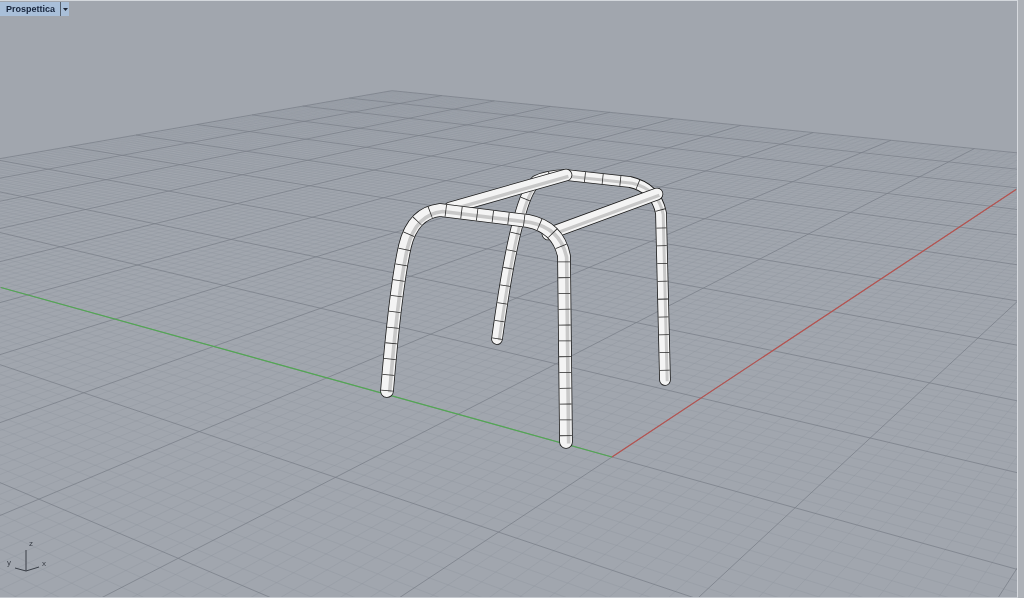  Describe the element at coordinates (27, 561) in the screenshot. I see `axis-icon` at that location.